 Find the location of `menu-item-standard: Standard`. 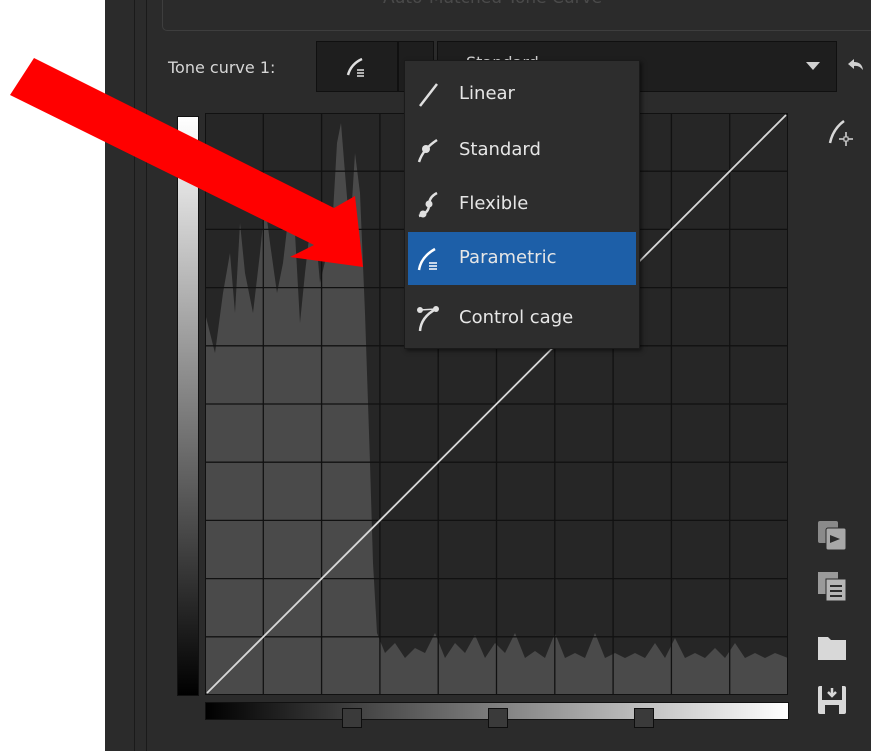

menu-item-standard: Standard is located at coordinates (522, 150).